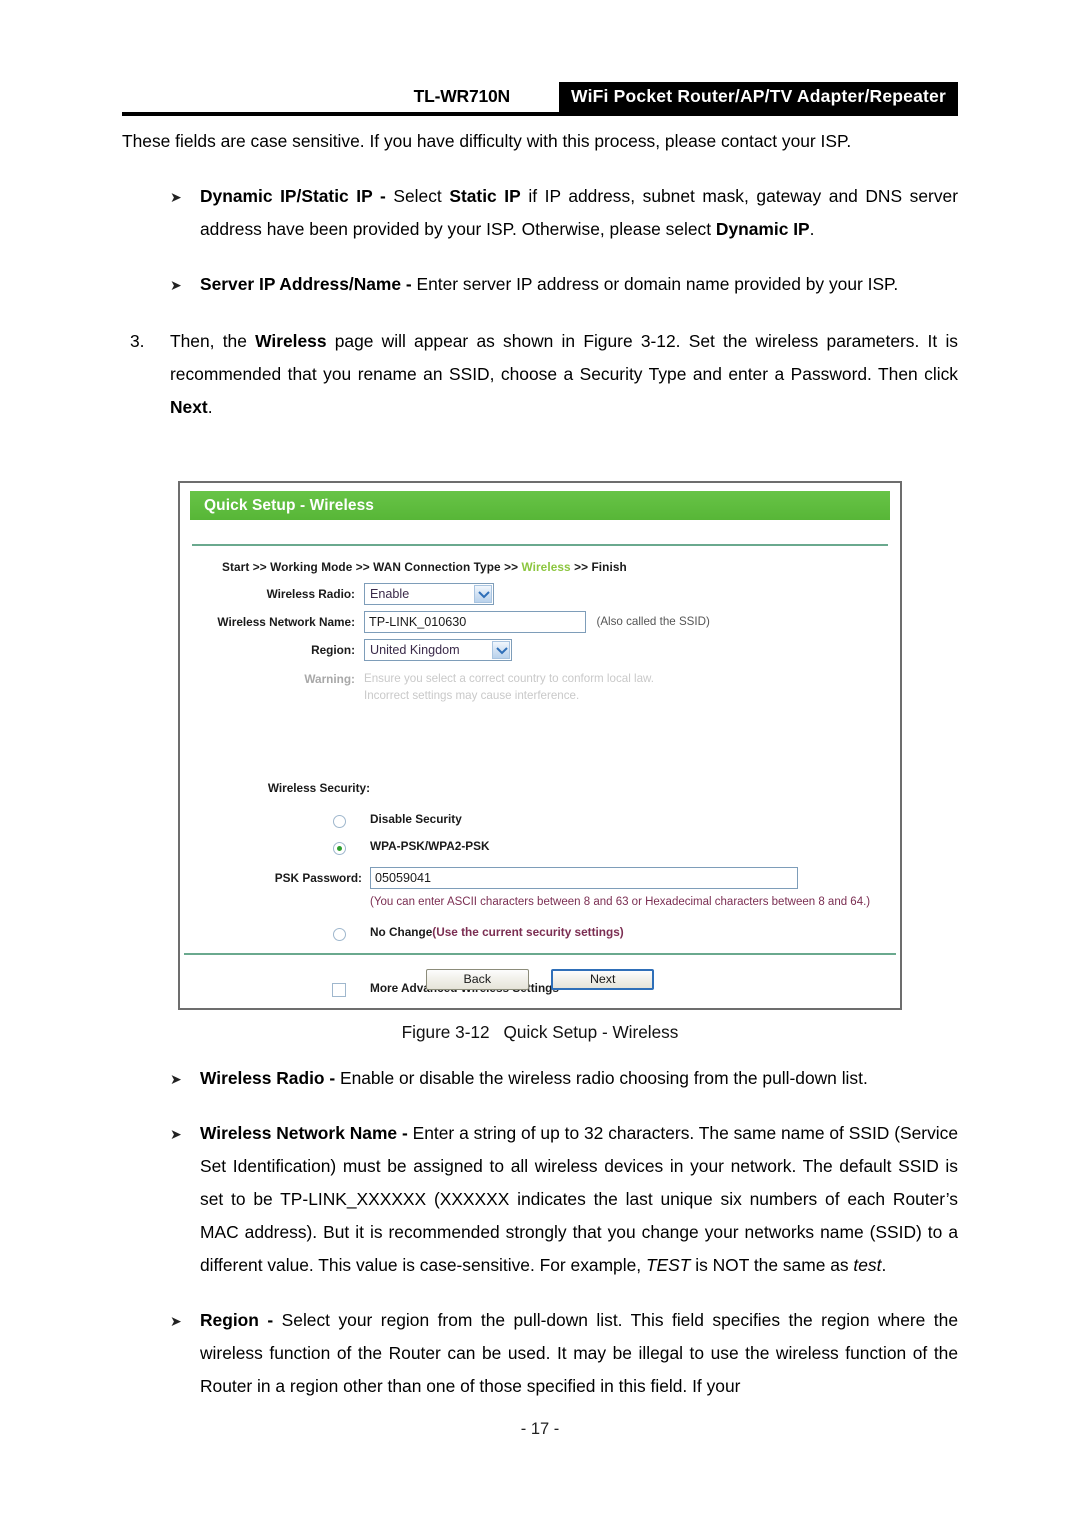 The height and width of the screenshot is (1527, 1080). Describe the element at coordinates (210, 407) in the screenshot. I see `step-part-3: .` at that location.